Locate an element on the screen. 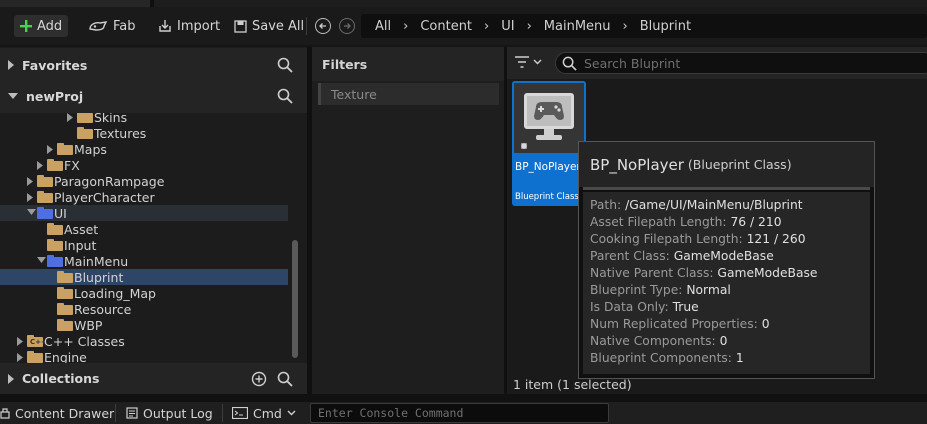 This screenshot has width=927, height=424. asset-count-status: 1 item (1 selected) is located at coordinates (572, 384).